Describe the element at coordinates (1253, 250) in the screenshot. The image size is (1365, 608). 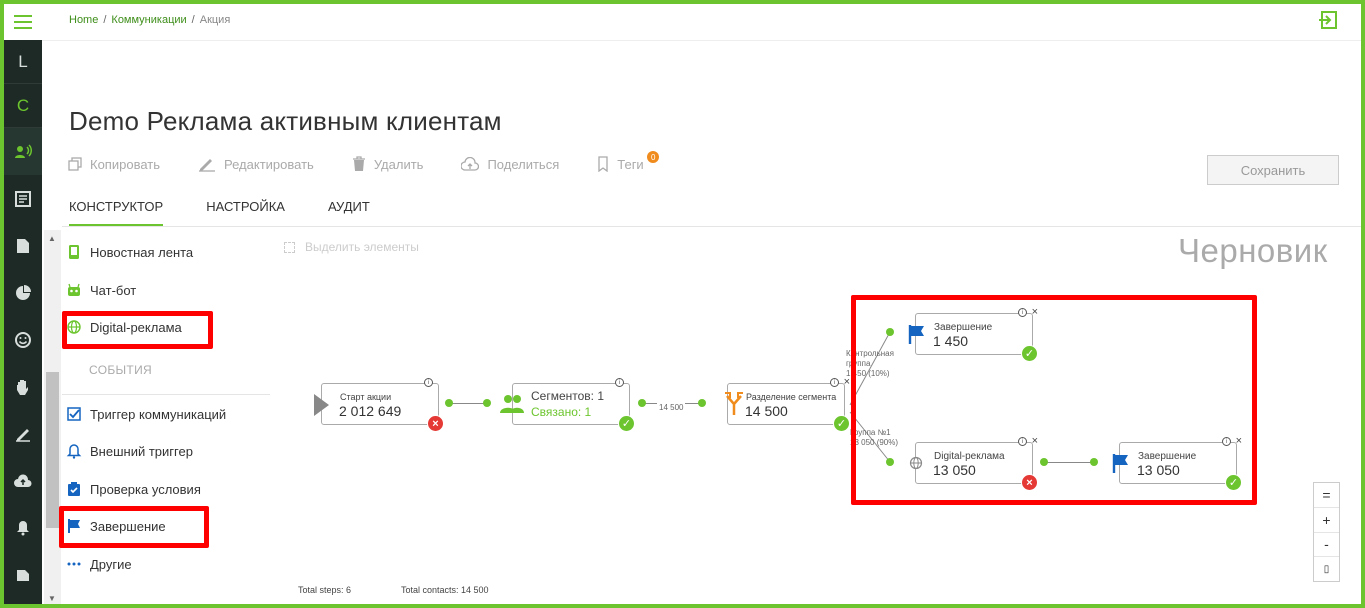
I see `draft-status: Черновик` at that location.